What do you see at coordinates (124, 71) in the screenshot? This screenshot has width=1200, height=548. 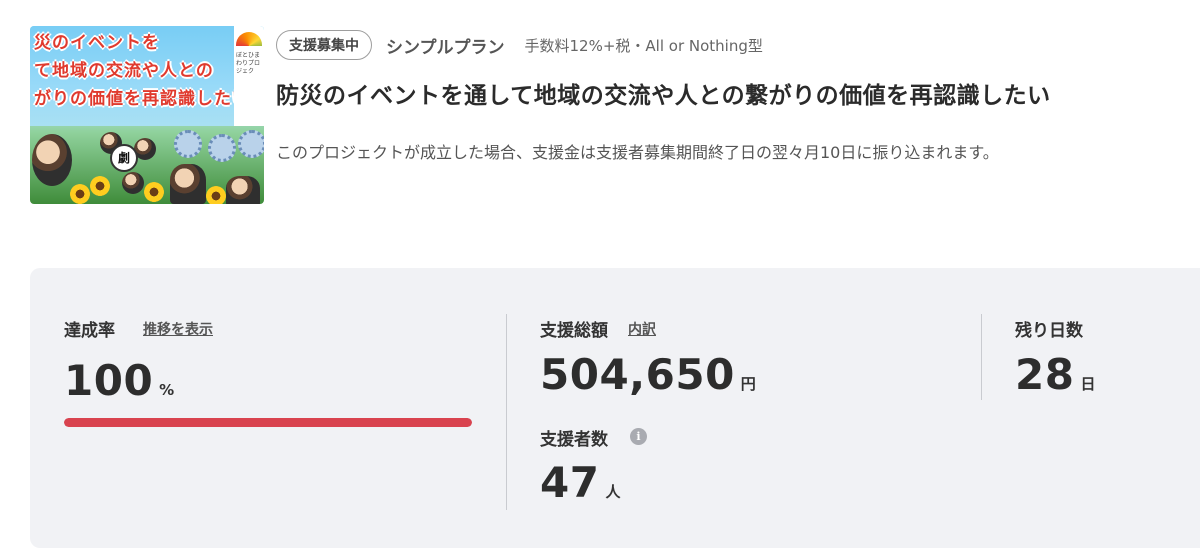 I see `thumbnail-banner-line: て地域の交流や人との` at bounding box center [124, 71].